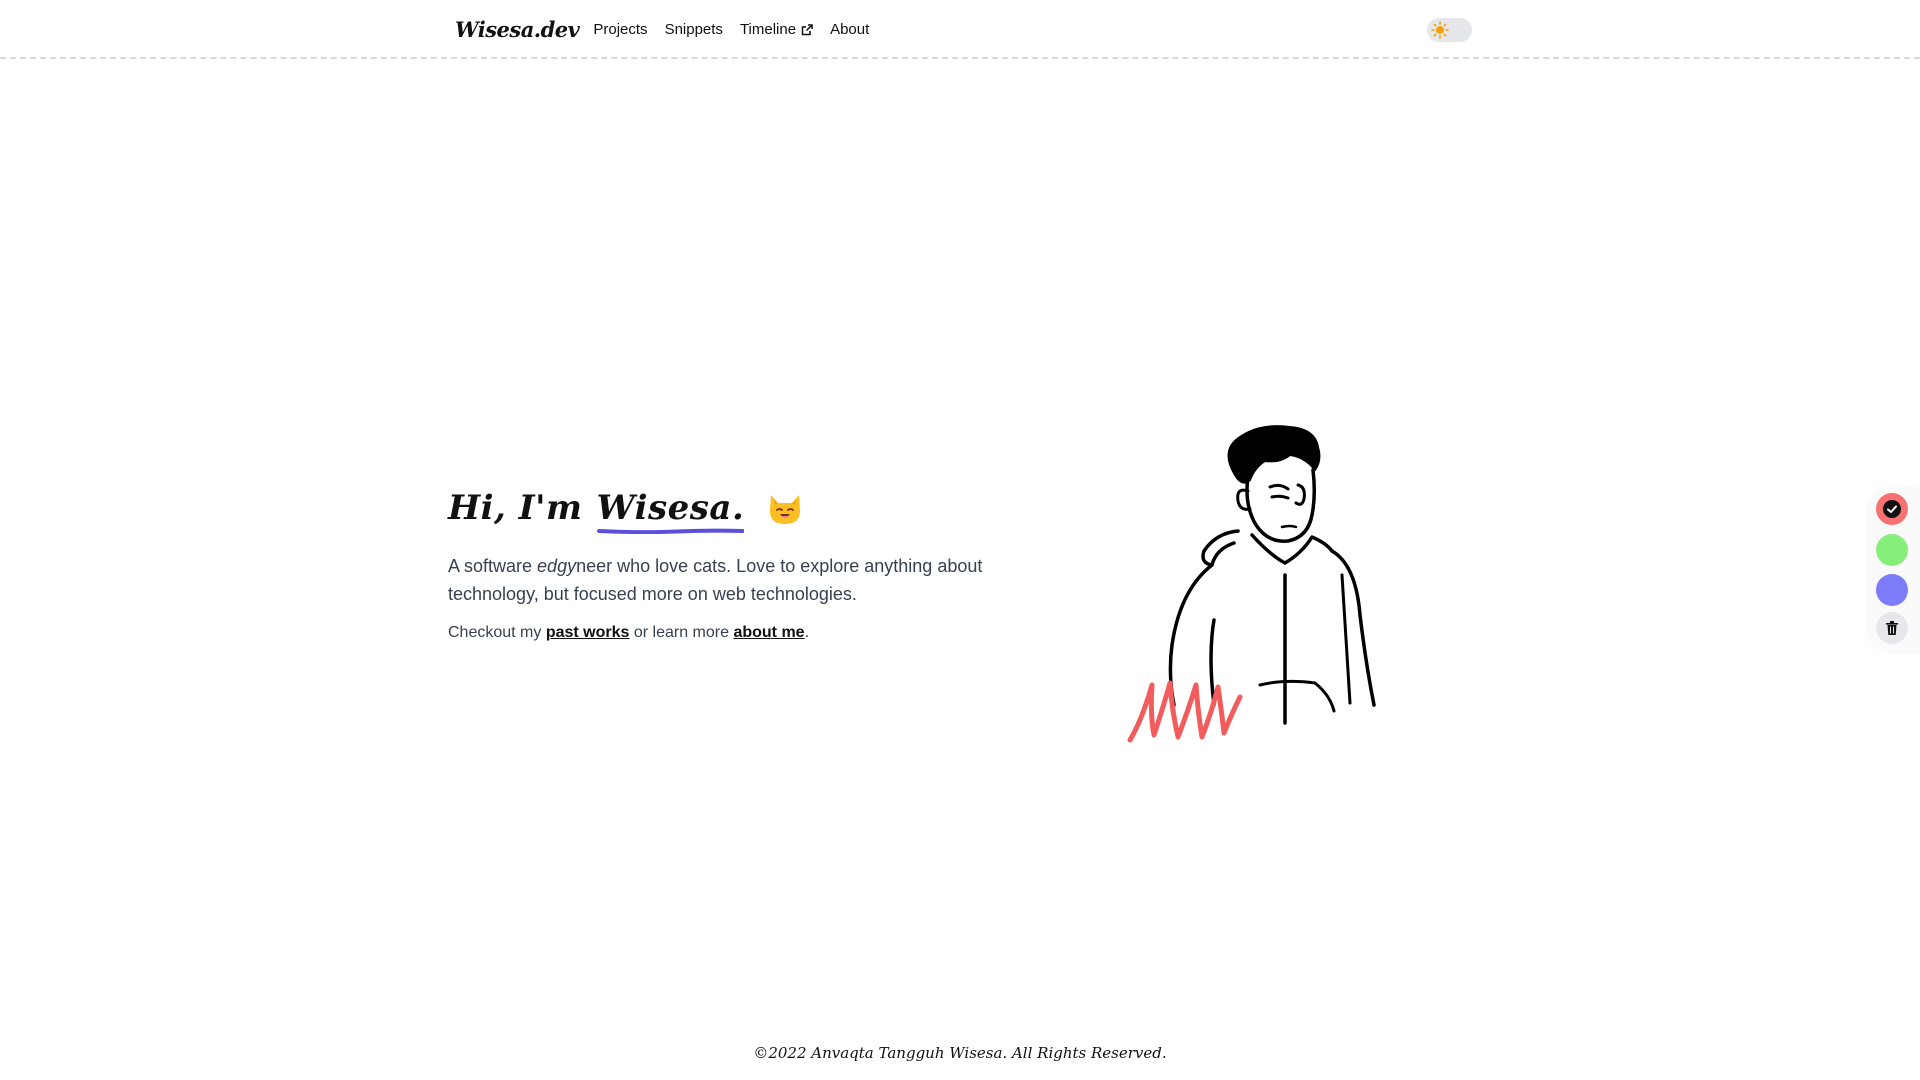 The image size is (1920, 1080). What do you see at coordinates (1346, 639) in the screenshot?
I see `illustration-arm-right` at bounding box center [1346, 639].